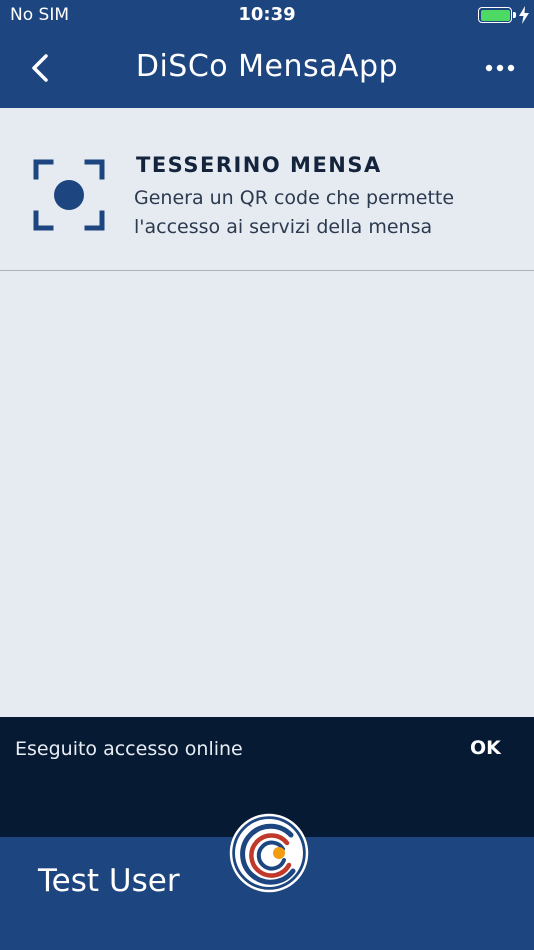  I want to click on more-options-button, so click(500, 68).